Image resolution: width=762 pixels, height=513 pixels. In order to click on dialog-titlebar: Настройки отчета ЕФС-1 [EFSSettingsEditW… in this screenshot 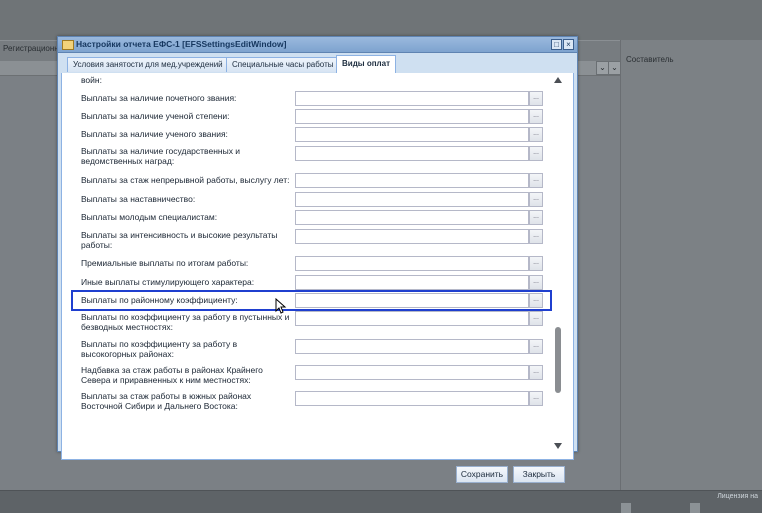, I will do `click(317, 45)`.